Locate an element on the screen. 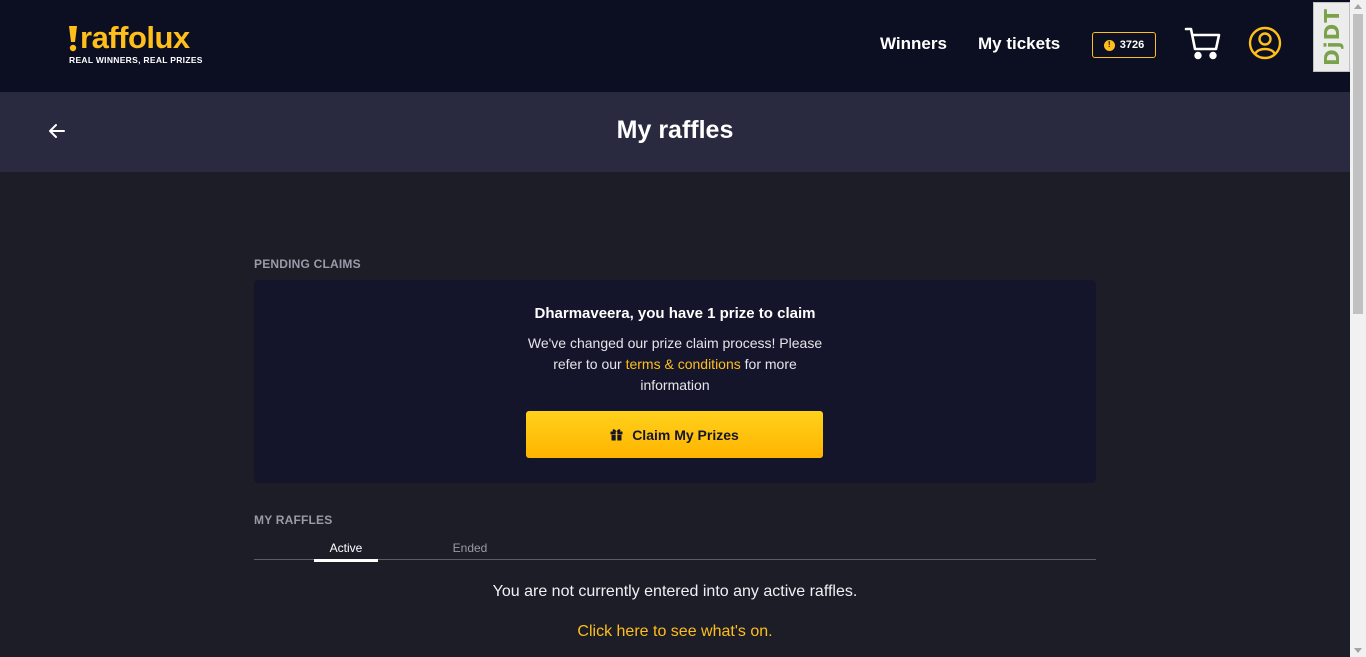 The width and height of the screenshot is (1366, 657). see-whats-on-link: Click here to see what's on. is located at coordinates (675, 632).